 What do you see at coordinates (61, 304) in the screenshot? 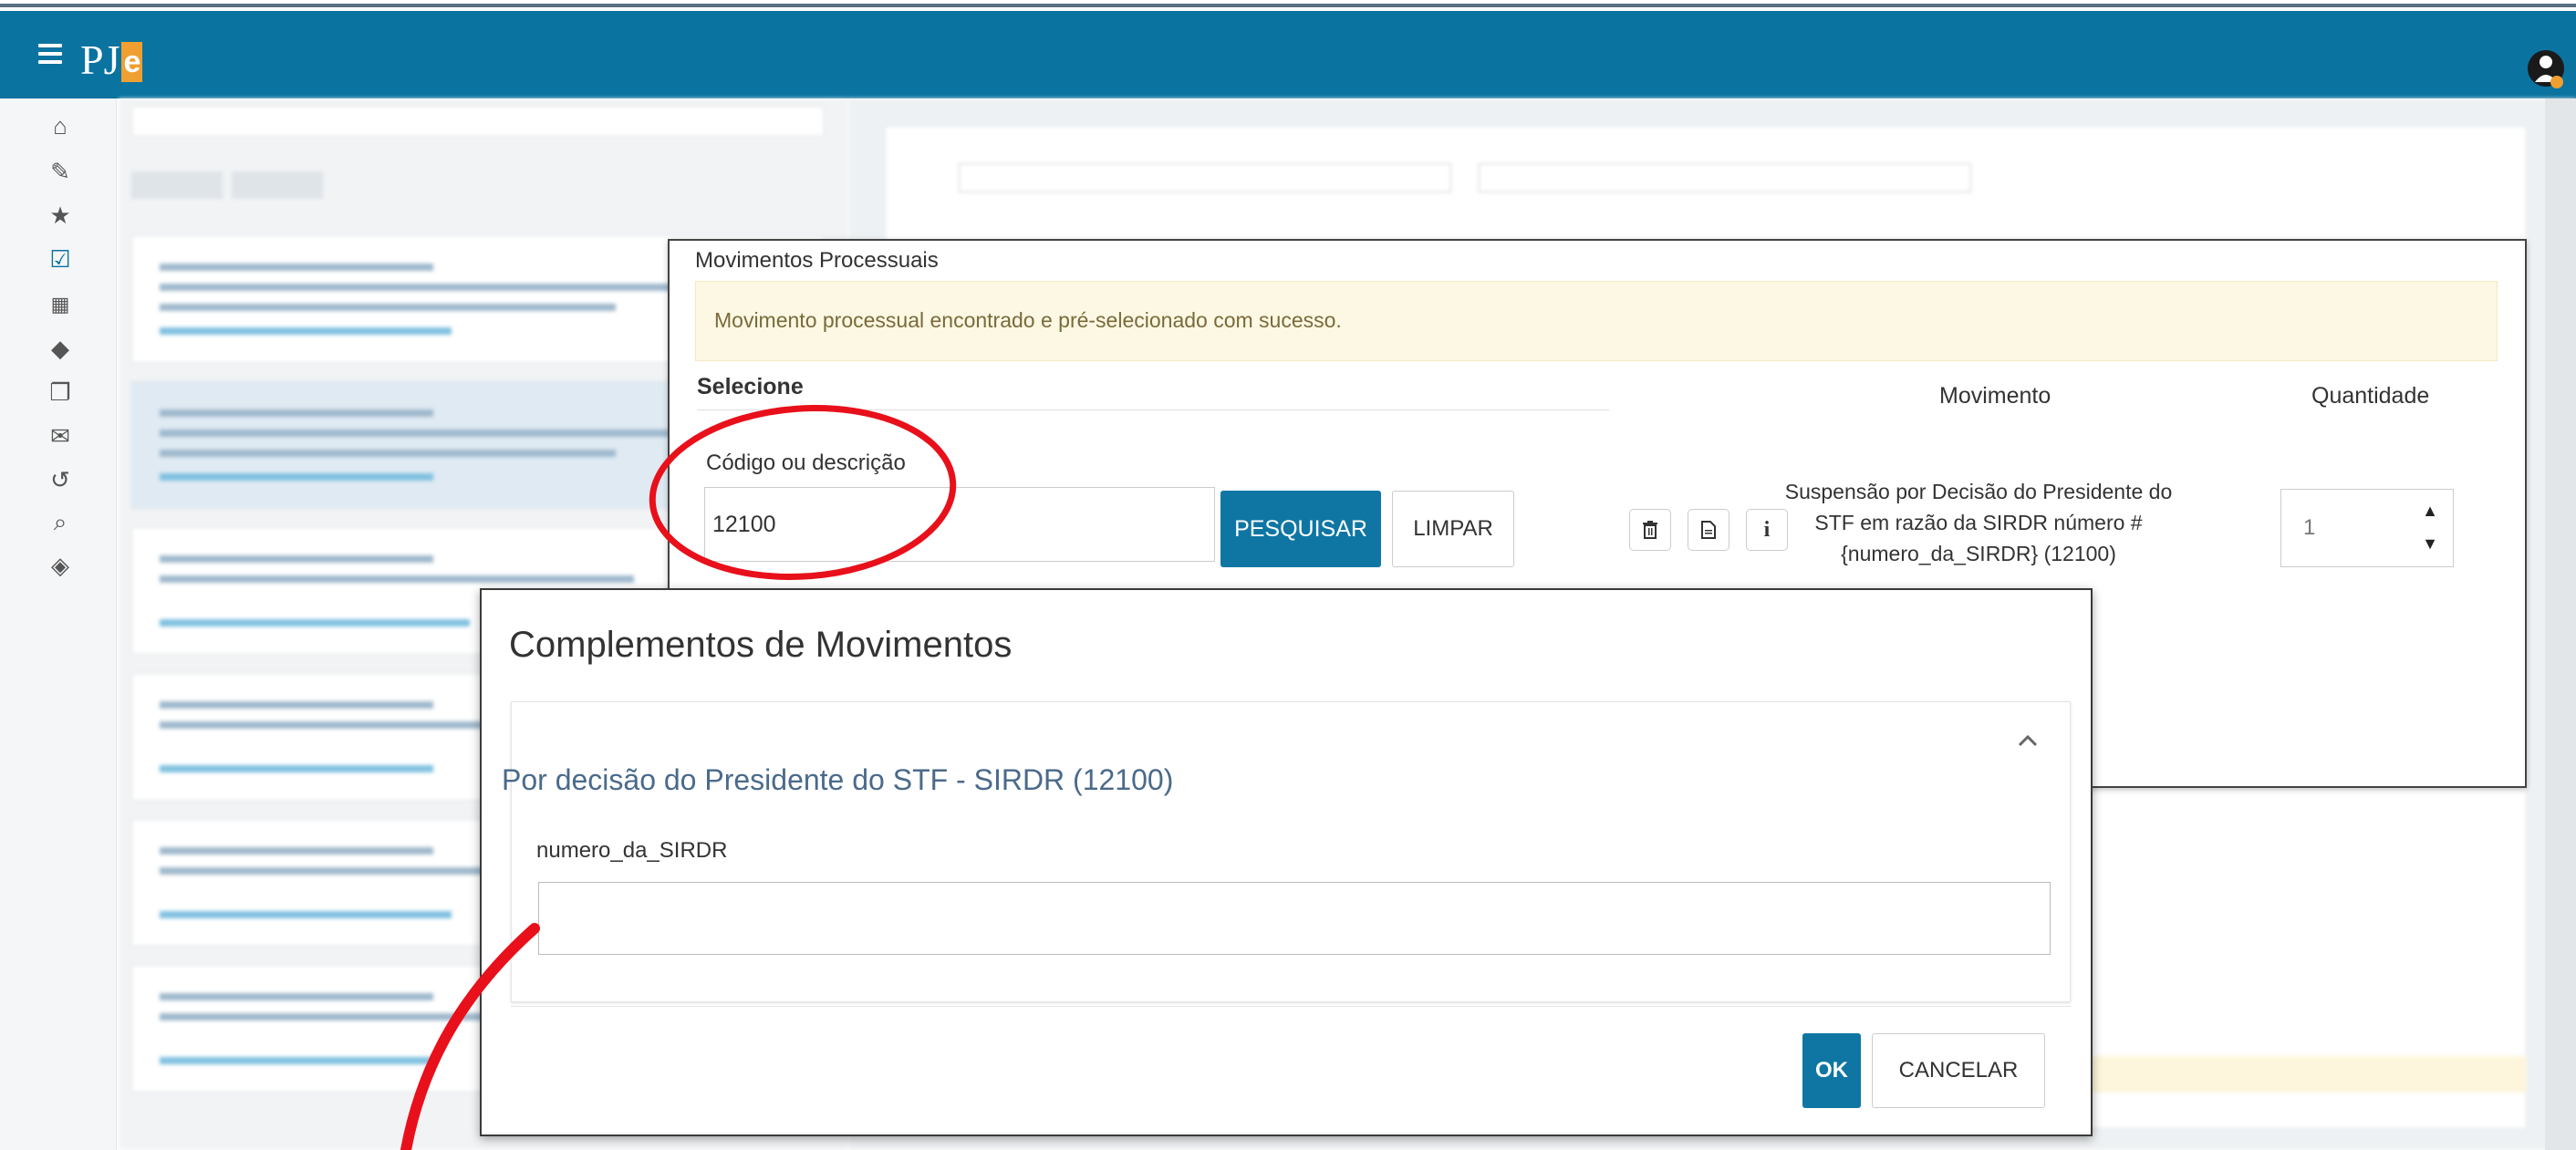
I see `calendar-icon: ▦` at bounding box center [61, 304].